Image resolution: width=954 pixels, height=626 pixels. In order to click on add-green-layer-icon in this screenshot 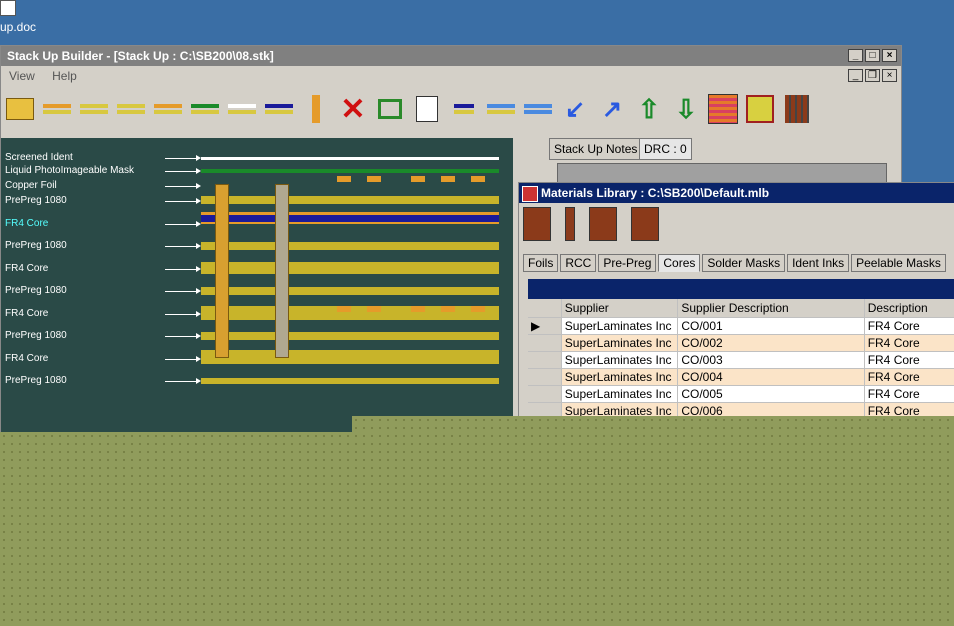, I will do `click(205, 109)`.